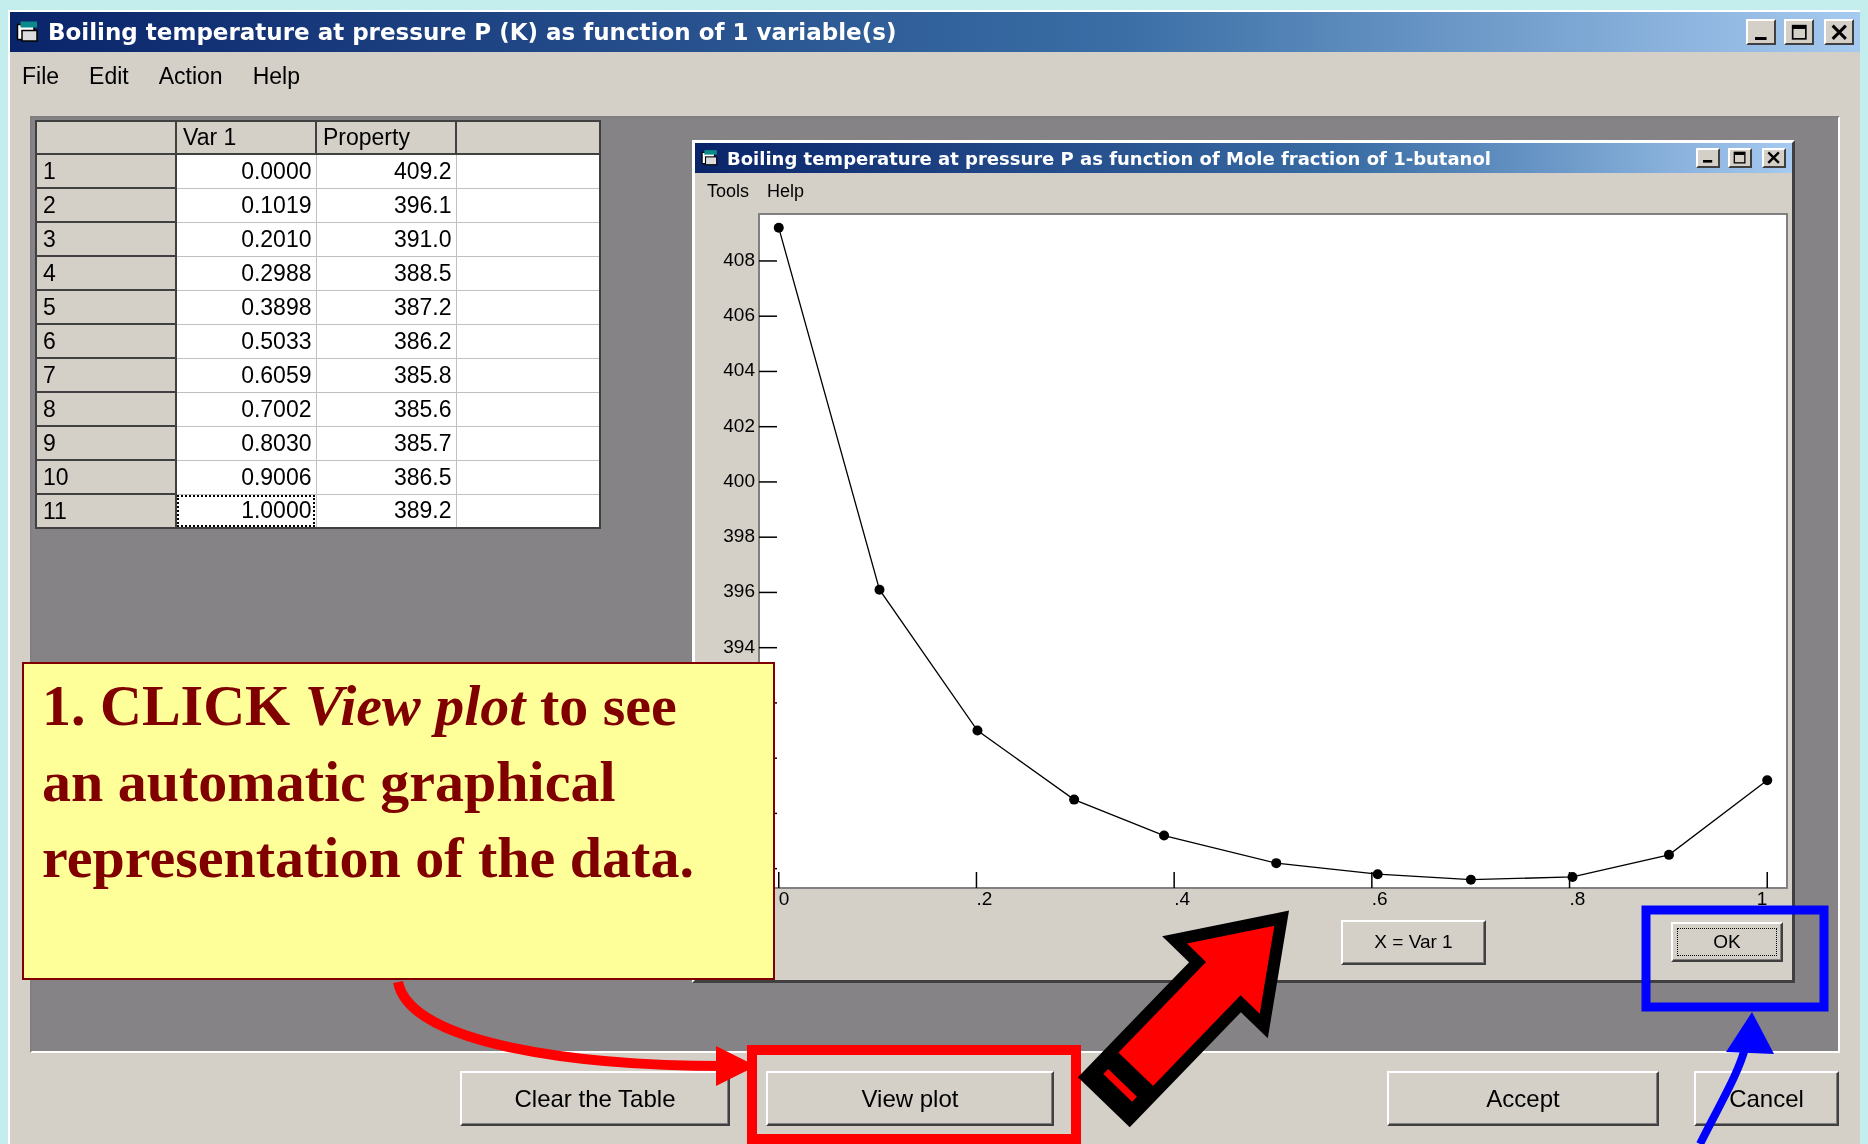  What do you see at coordinates (106, 443) in the screenshot?
I see `row-header: 9` at bounding box center [106, 443].